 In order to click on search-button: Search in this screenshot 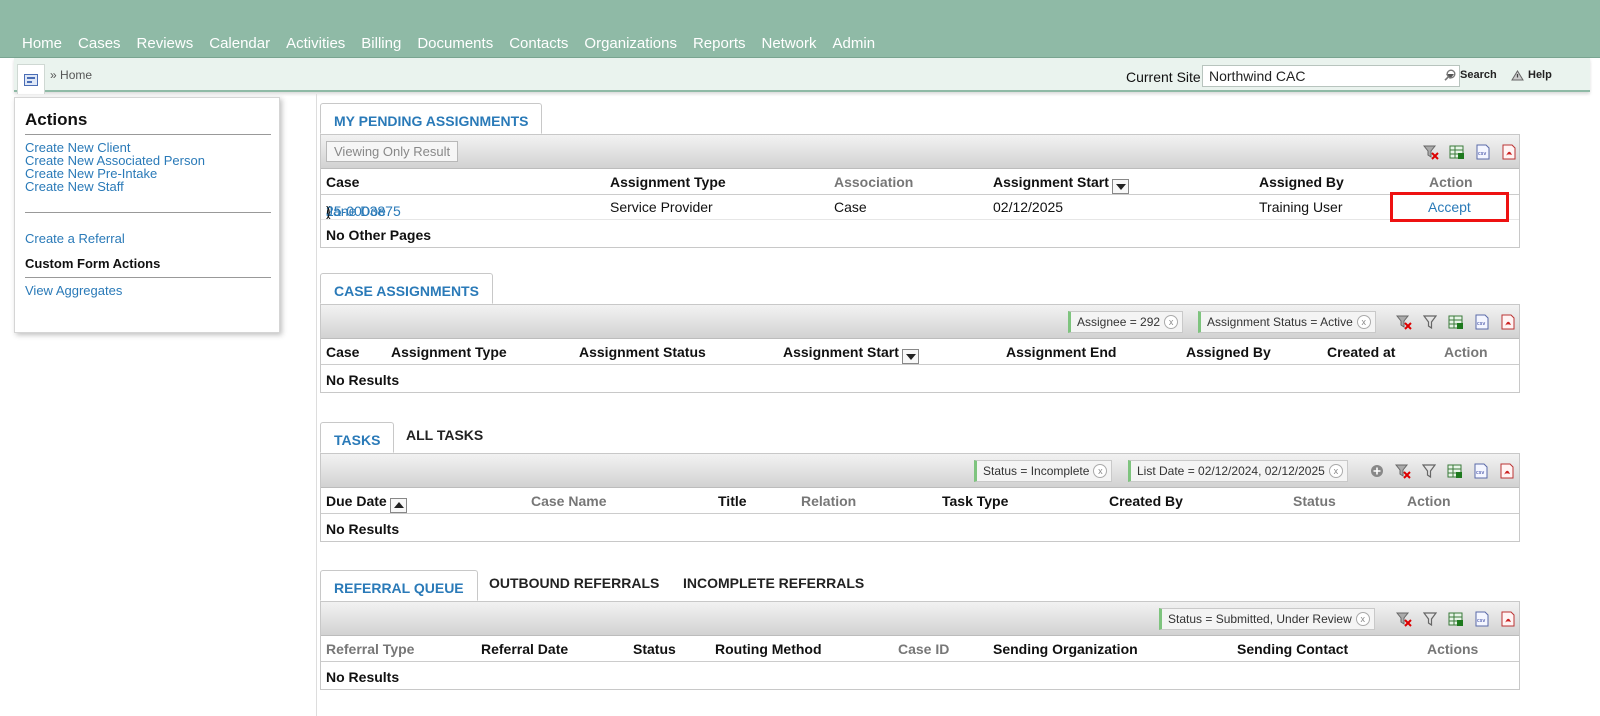, I will do `click(1470, 75)`.